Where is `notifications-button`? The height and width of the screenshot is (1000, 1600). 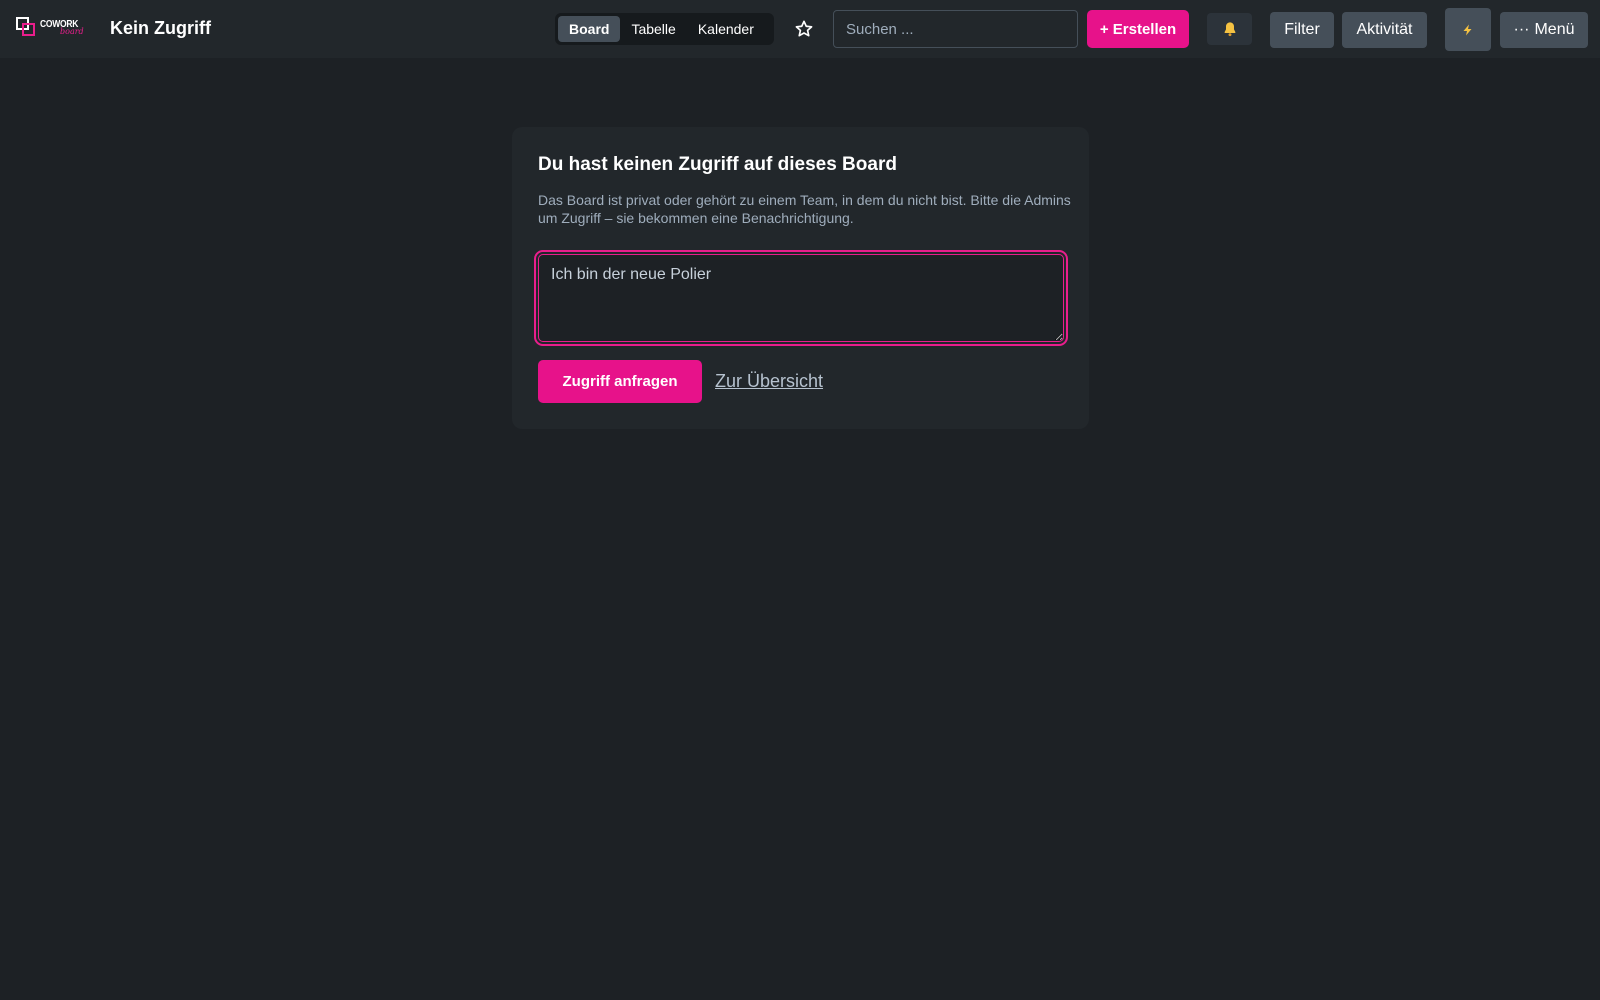
notifications-button is located at coordinates (1229, 29).